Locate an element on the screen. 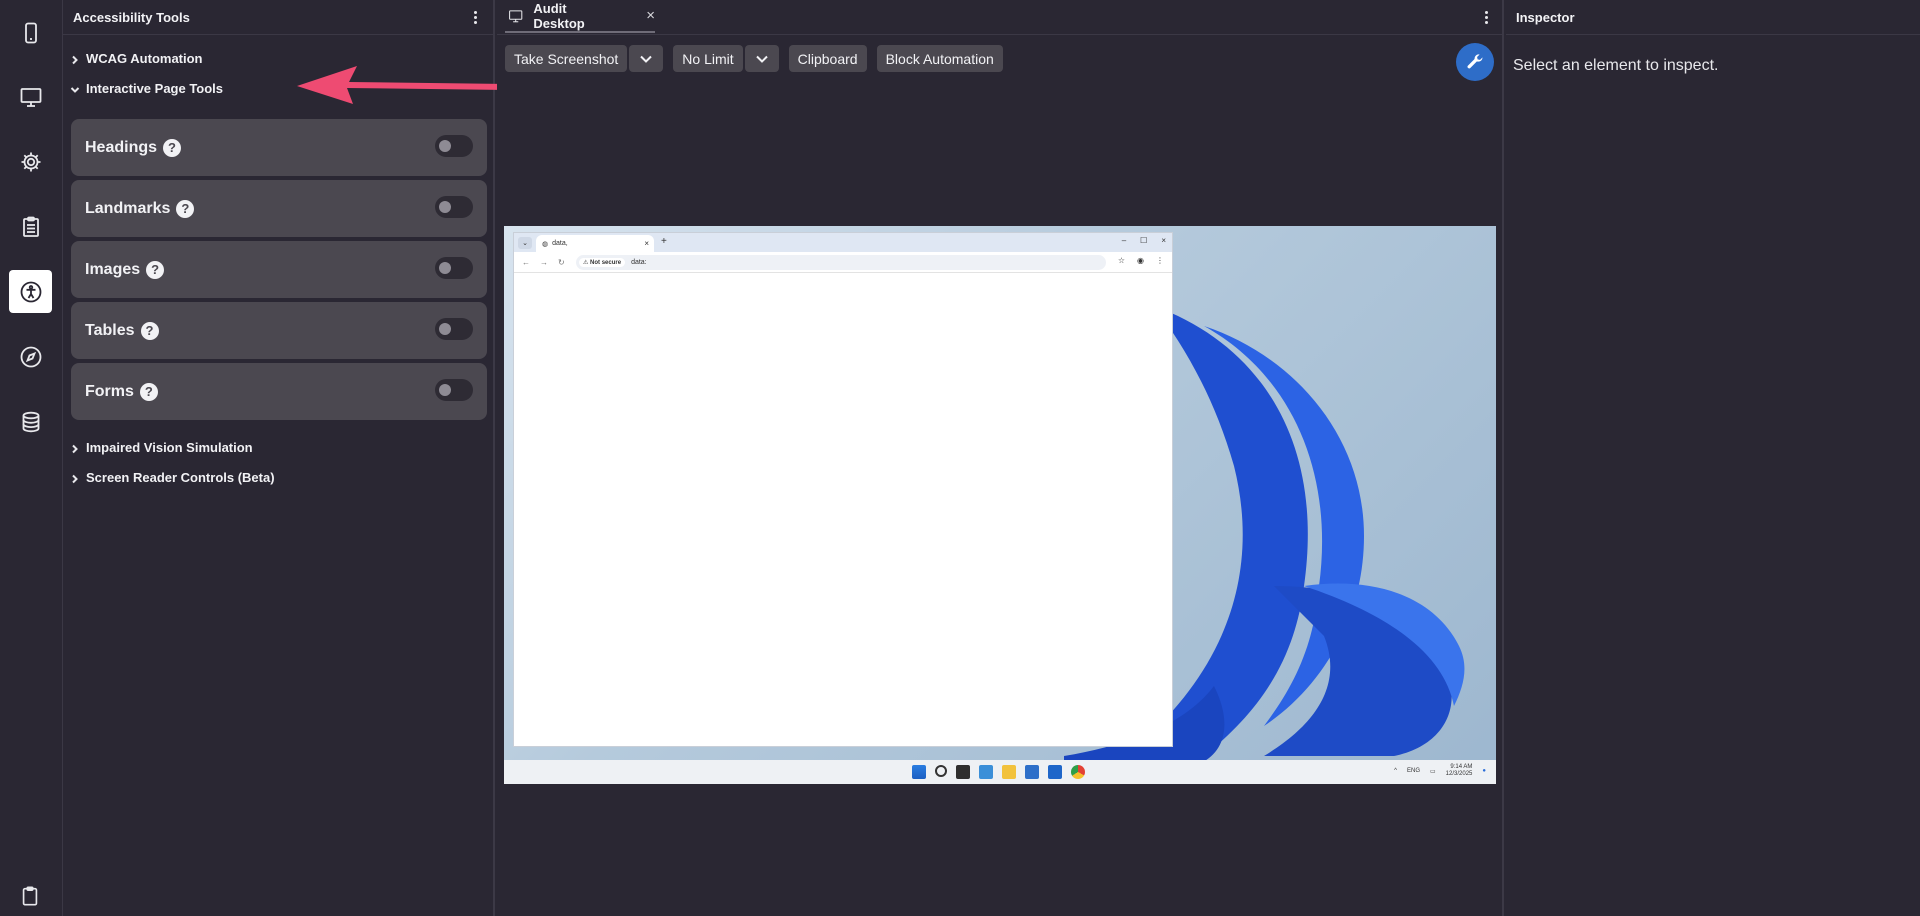 The image size is (1920, 916). browser-tab-strip: ⌄ ◍ data, × + – ☐ × is located at coordinates (843, 242).